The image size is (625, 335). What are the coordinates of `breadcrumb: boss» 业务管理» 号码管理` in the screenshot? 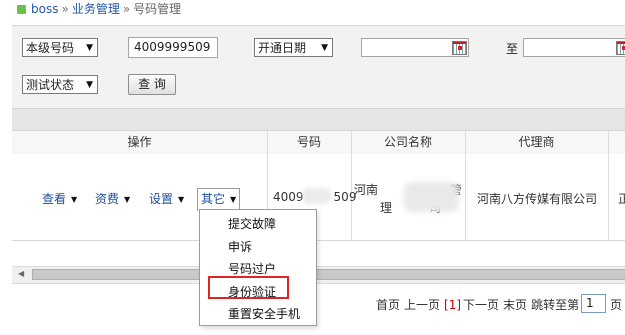 It's located at (106, 9).